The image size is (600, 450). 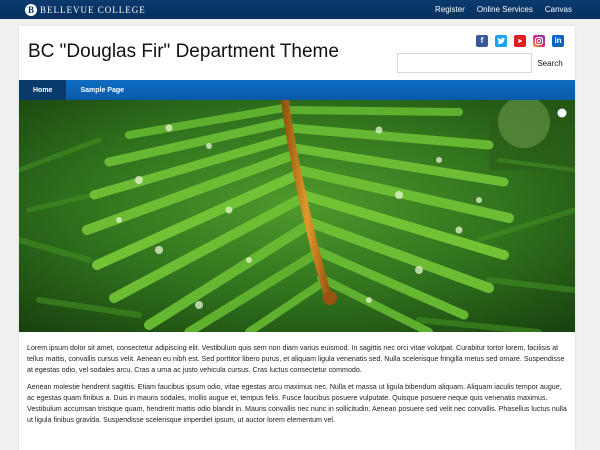 What do you see at coordinates (102, 90) in the screenshot?
I see `nav-item-sample-page: Sample Page` at bounding box center [102, 90].